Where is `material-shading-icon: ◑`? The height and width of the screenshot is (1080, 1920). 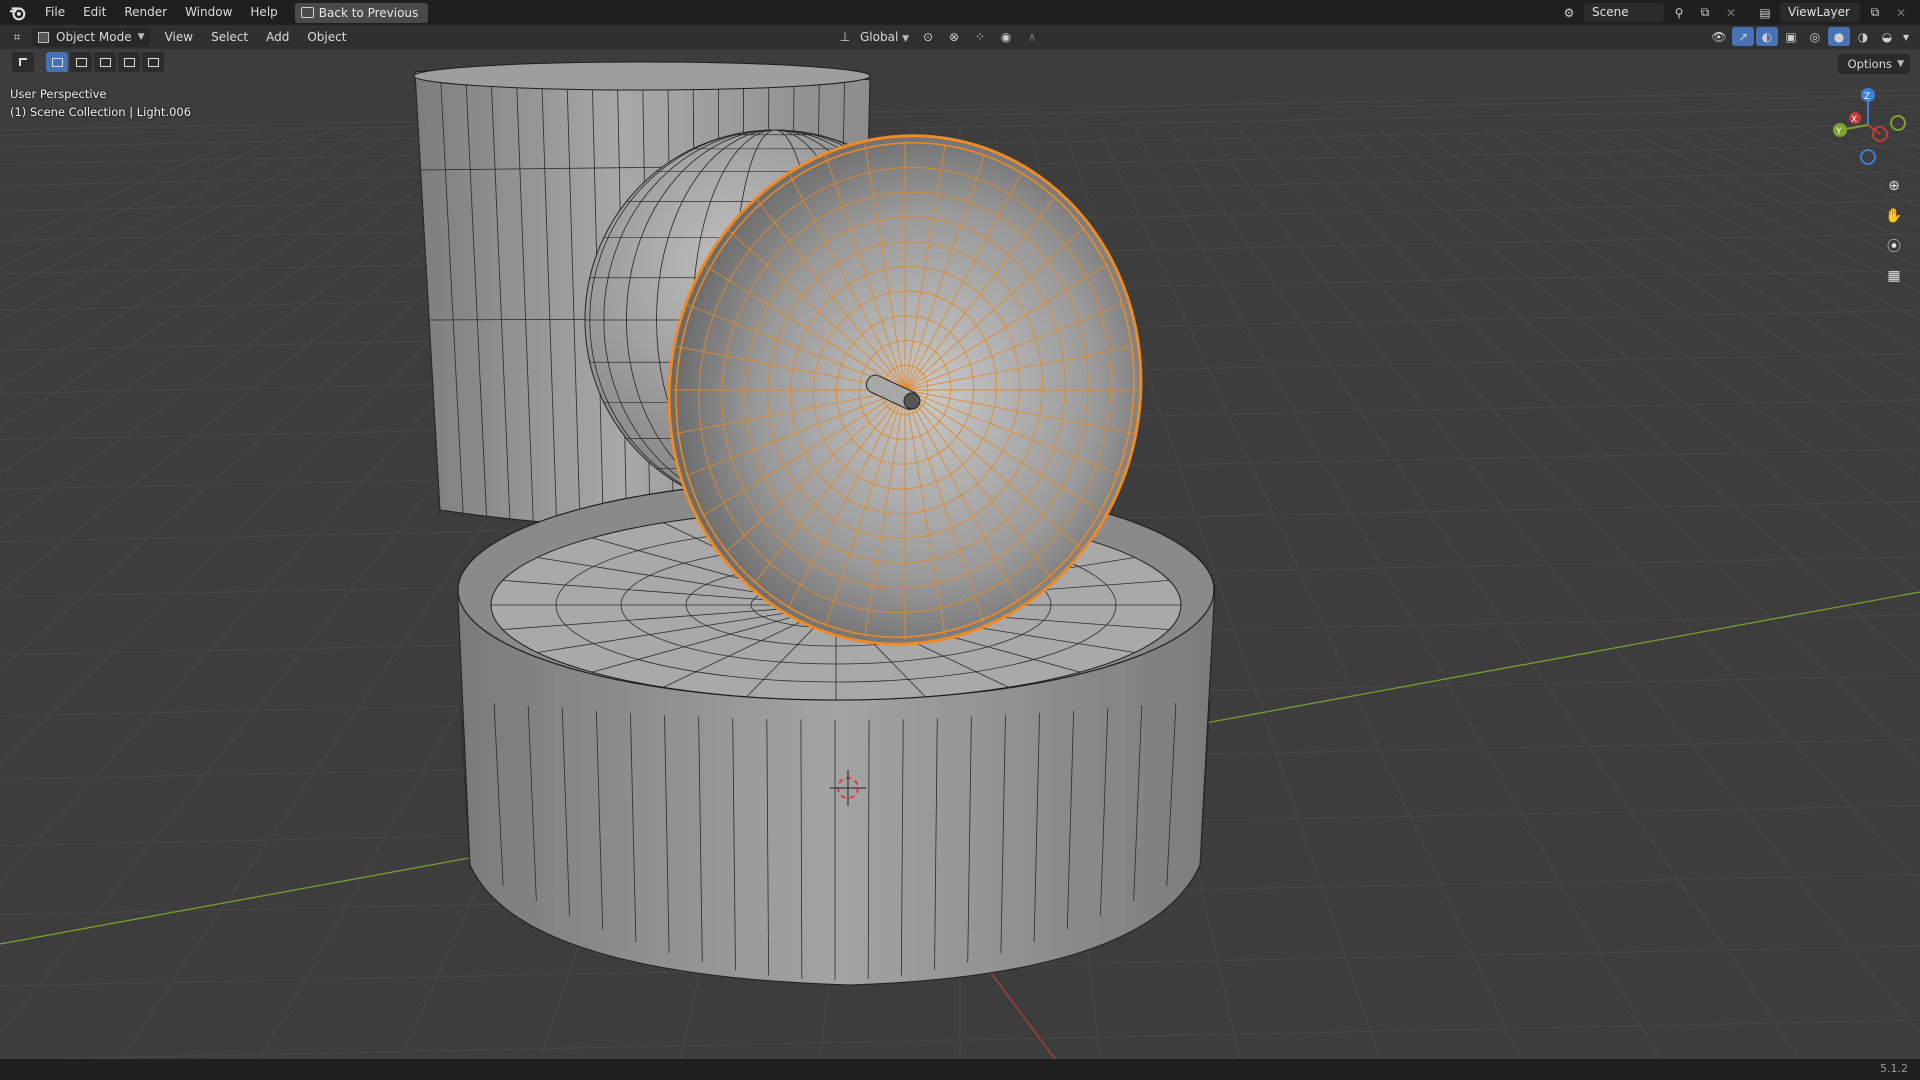 material-shading-icon: ◑ is located at coordinates (1863, 36).